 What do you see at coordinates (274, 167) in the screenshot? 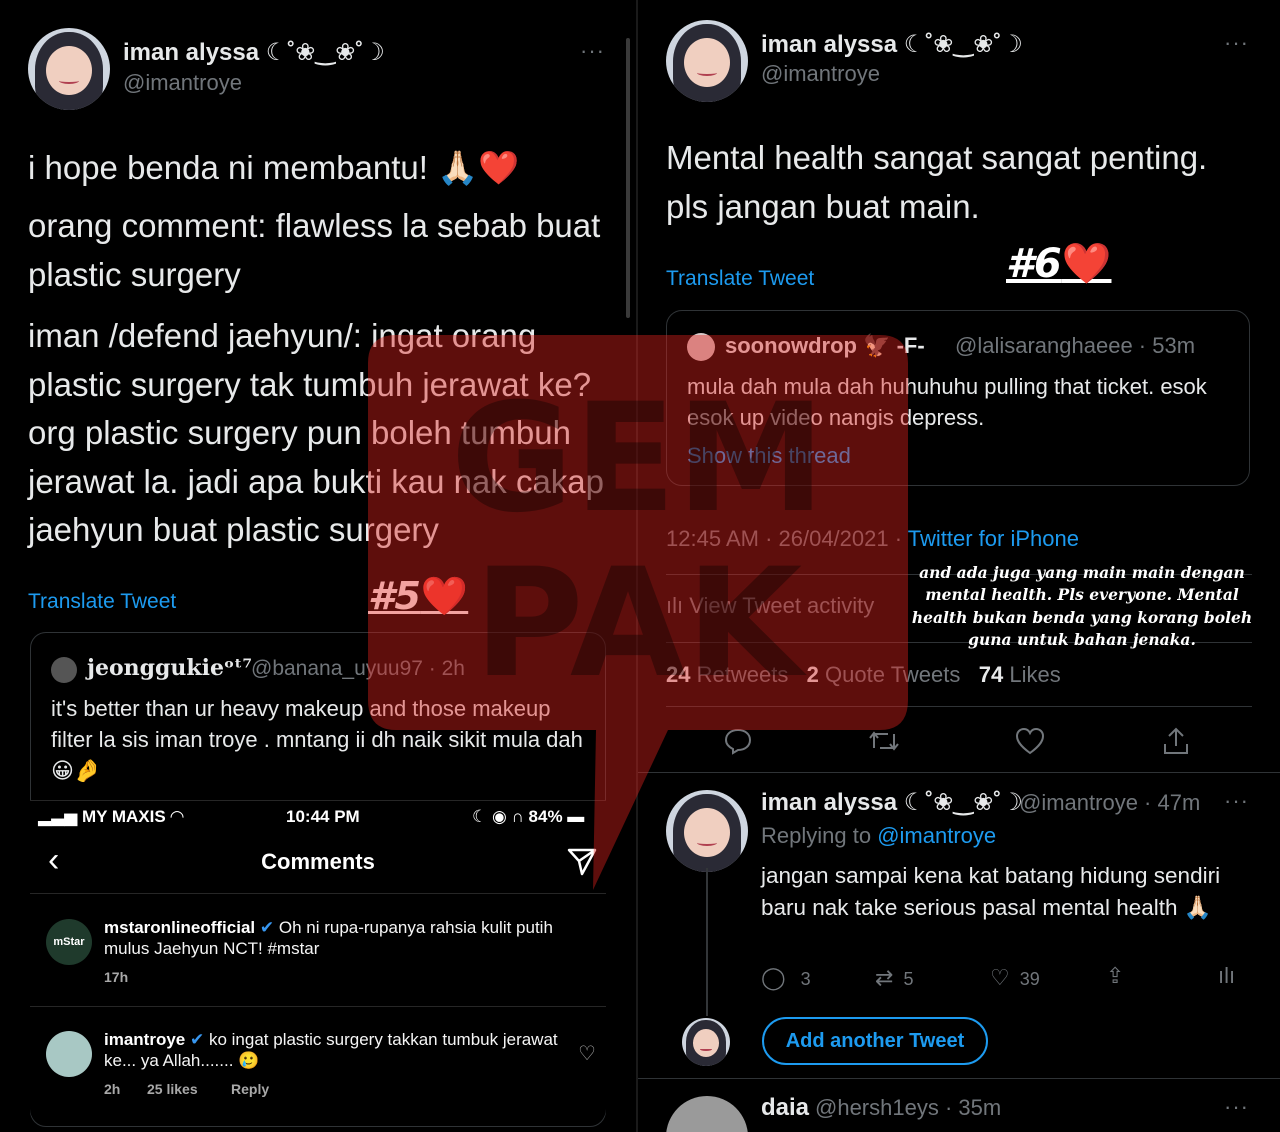
I see `tweet-paragraph-1: i hope benda ni membantu! 🙏🏻❤️` at bounding box center [274, 167].